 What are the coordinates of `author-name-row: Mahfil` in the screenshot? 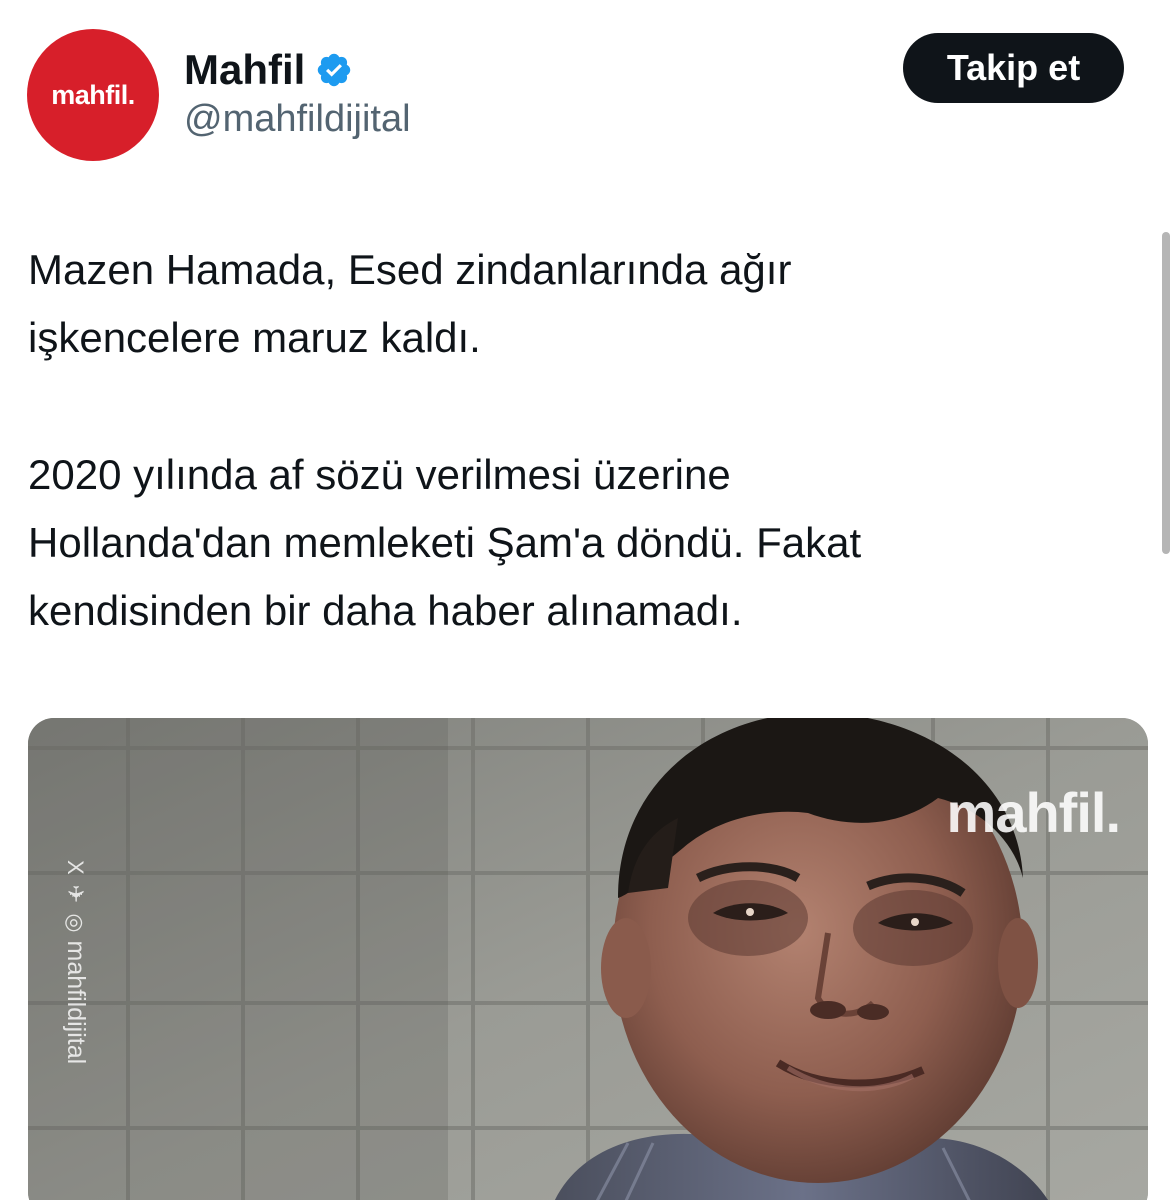 It's located at (268, 70).